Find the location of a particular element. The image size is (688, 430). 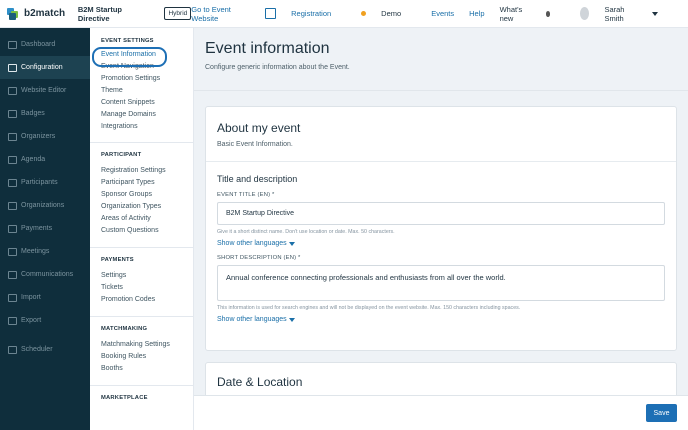

sidebar-item-label: Organizers is located at coordinates (38, 136).